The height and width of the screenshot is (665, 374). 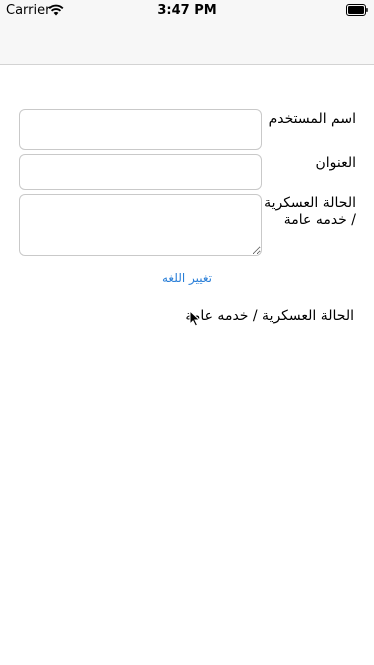 What do you see at coordinates (187, 43) in the screenshot?
I see `navigation-bar` at bounding box center [187, 43].